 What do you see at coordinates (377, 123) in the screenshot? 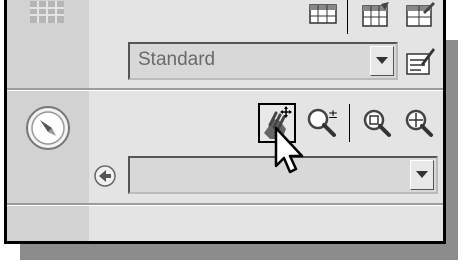
I see `zoom-window-icon` at bounding box center [377, 123].